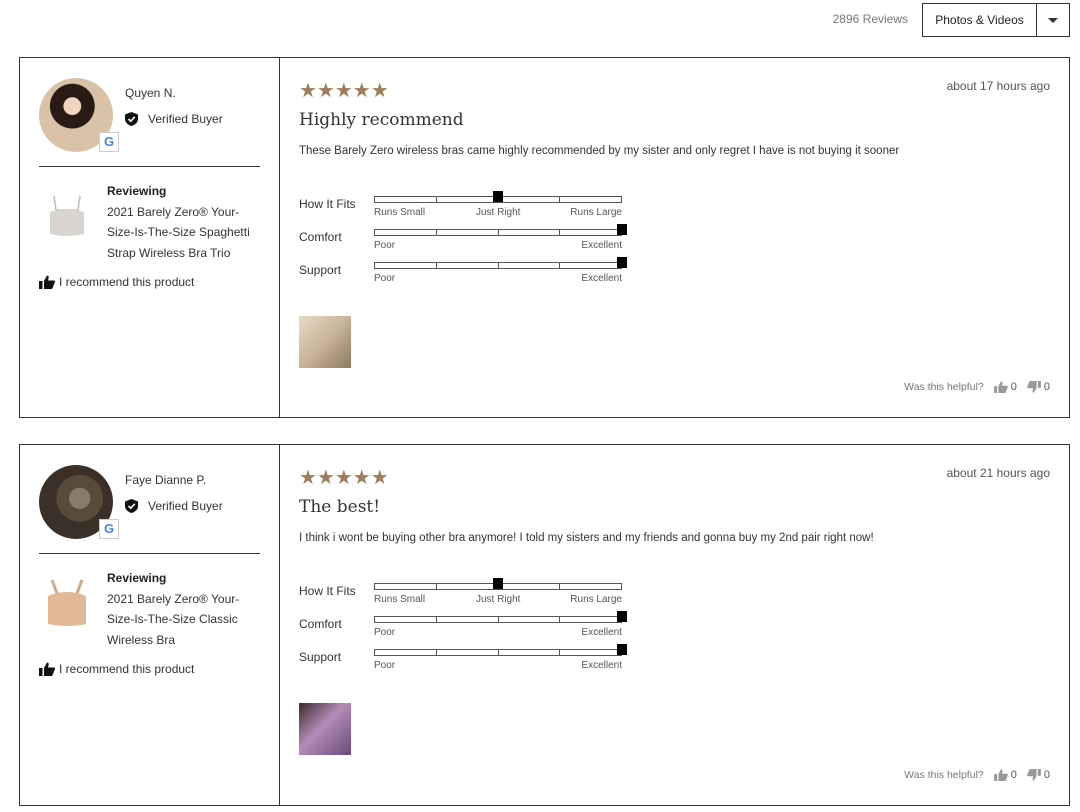 This screenshot has width=1080, height=812. Describe the element at coordinates (870, 19) in the screenshot. I see `review-count: 2896 Reviews` at that location.